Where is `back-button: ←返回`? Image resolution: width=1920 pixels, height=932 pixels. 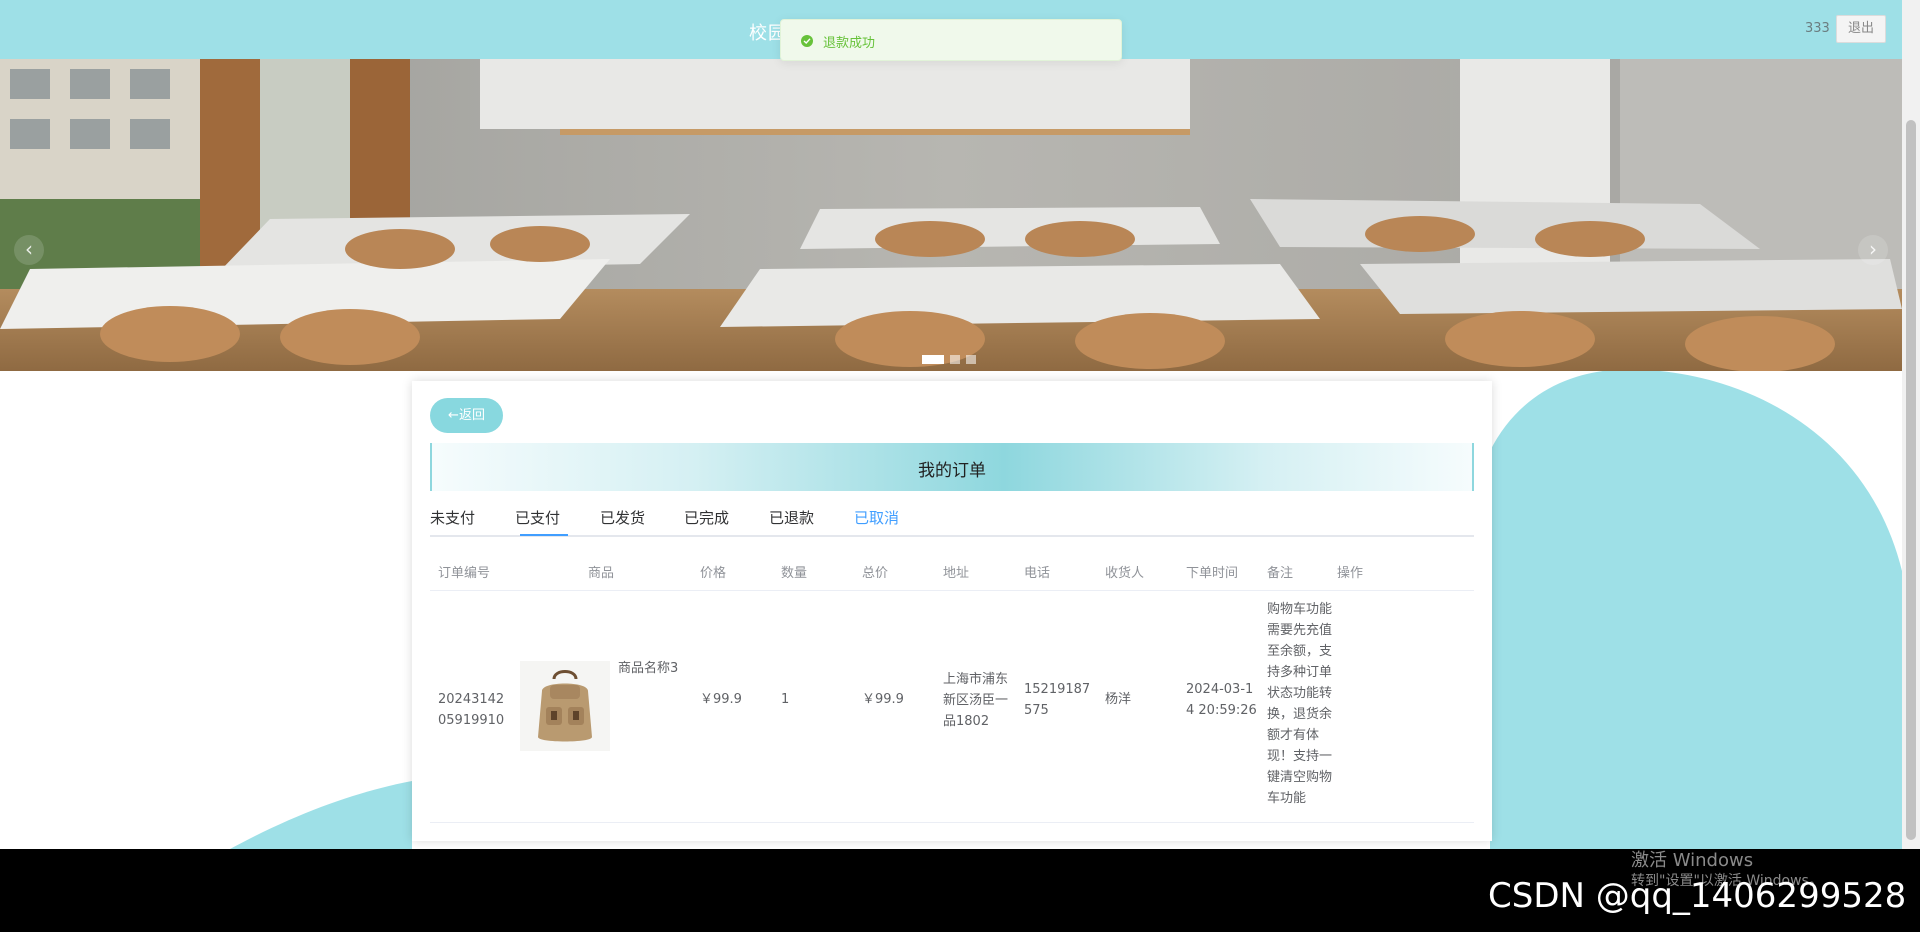
back-button: ←返回 is located at coordinates (466, 415).